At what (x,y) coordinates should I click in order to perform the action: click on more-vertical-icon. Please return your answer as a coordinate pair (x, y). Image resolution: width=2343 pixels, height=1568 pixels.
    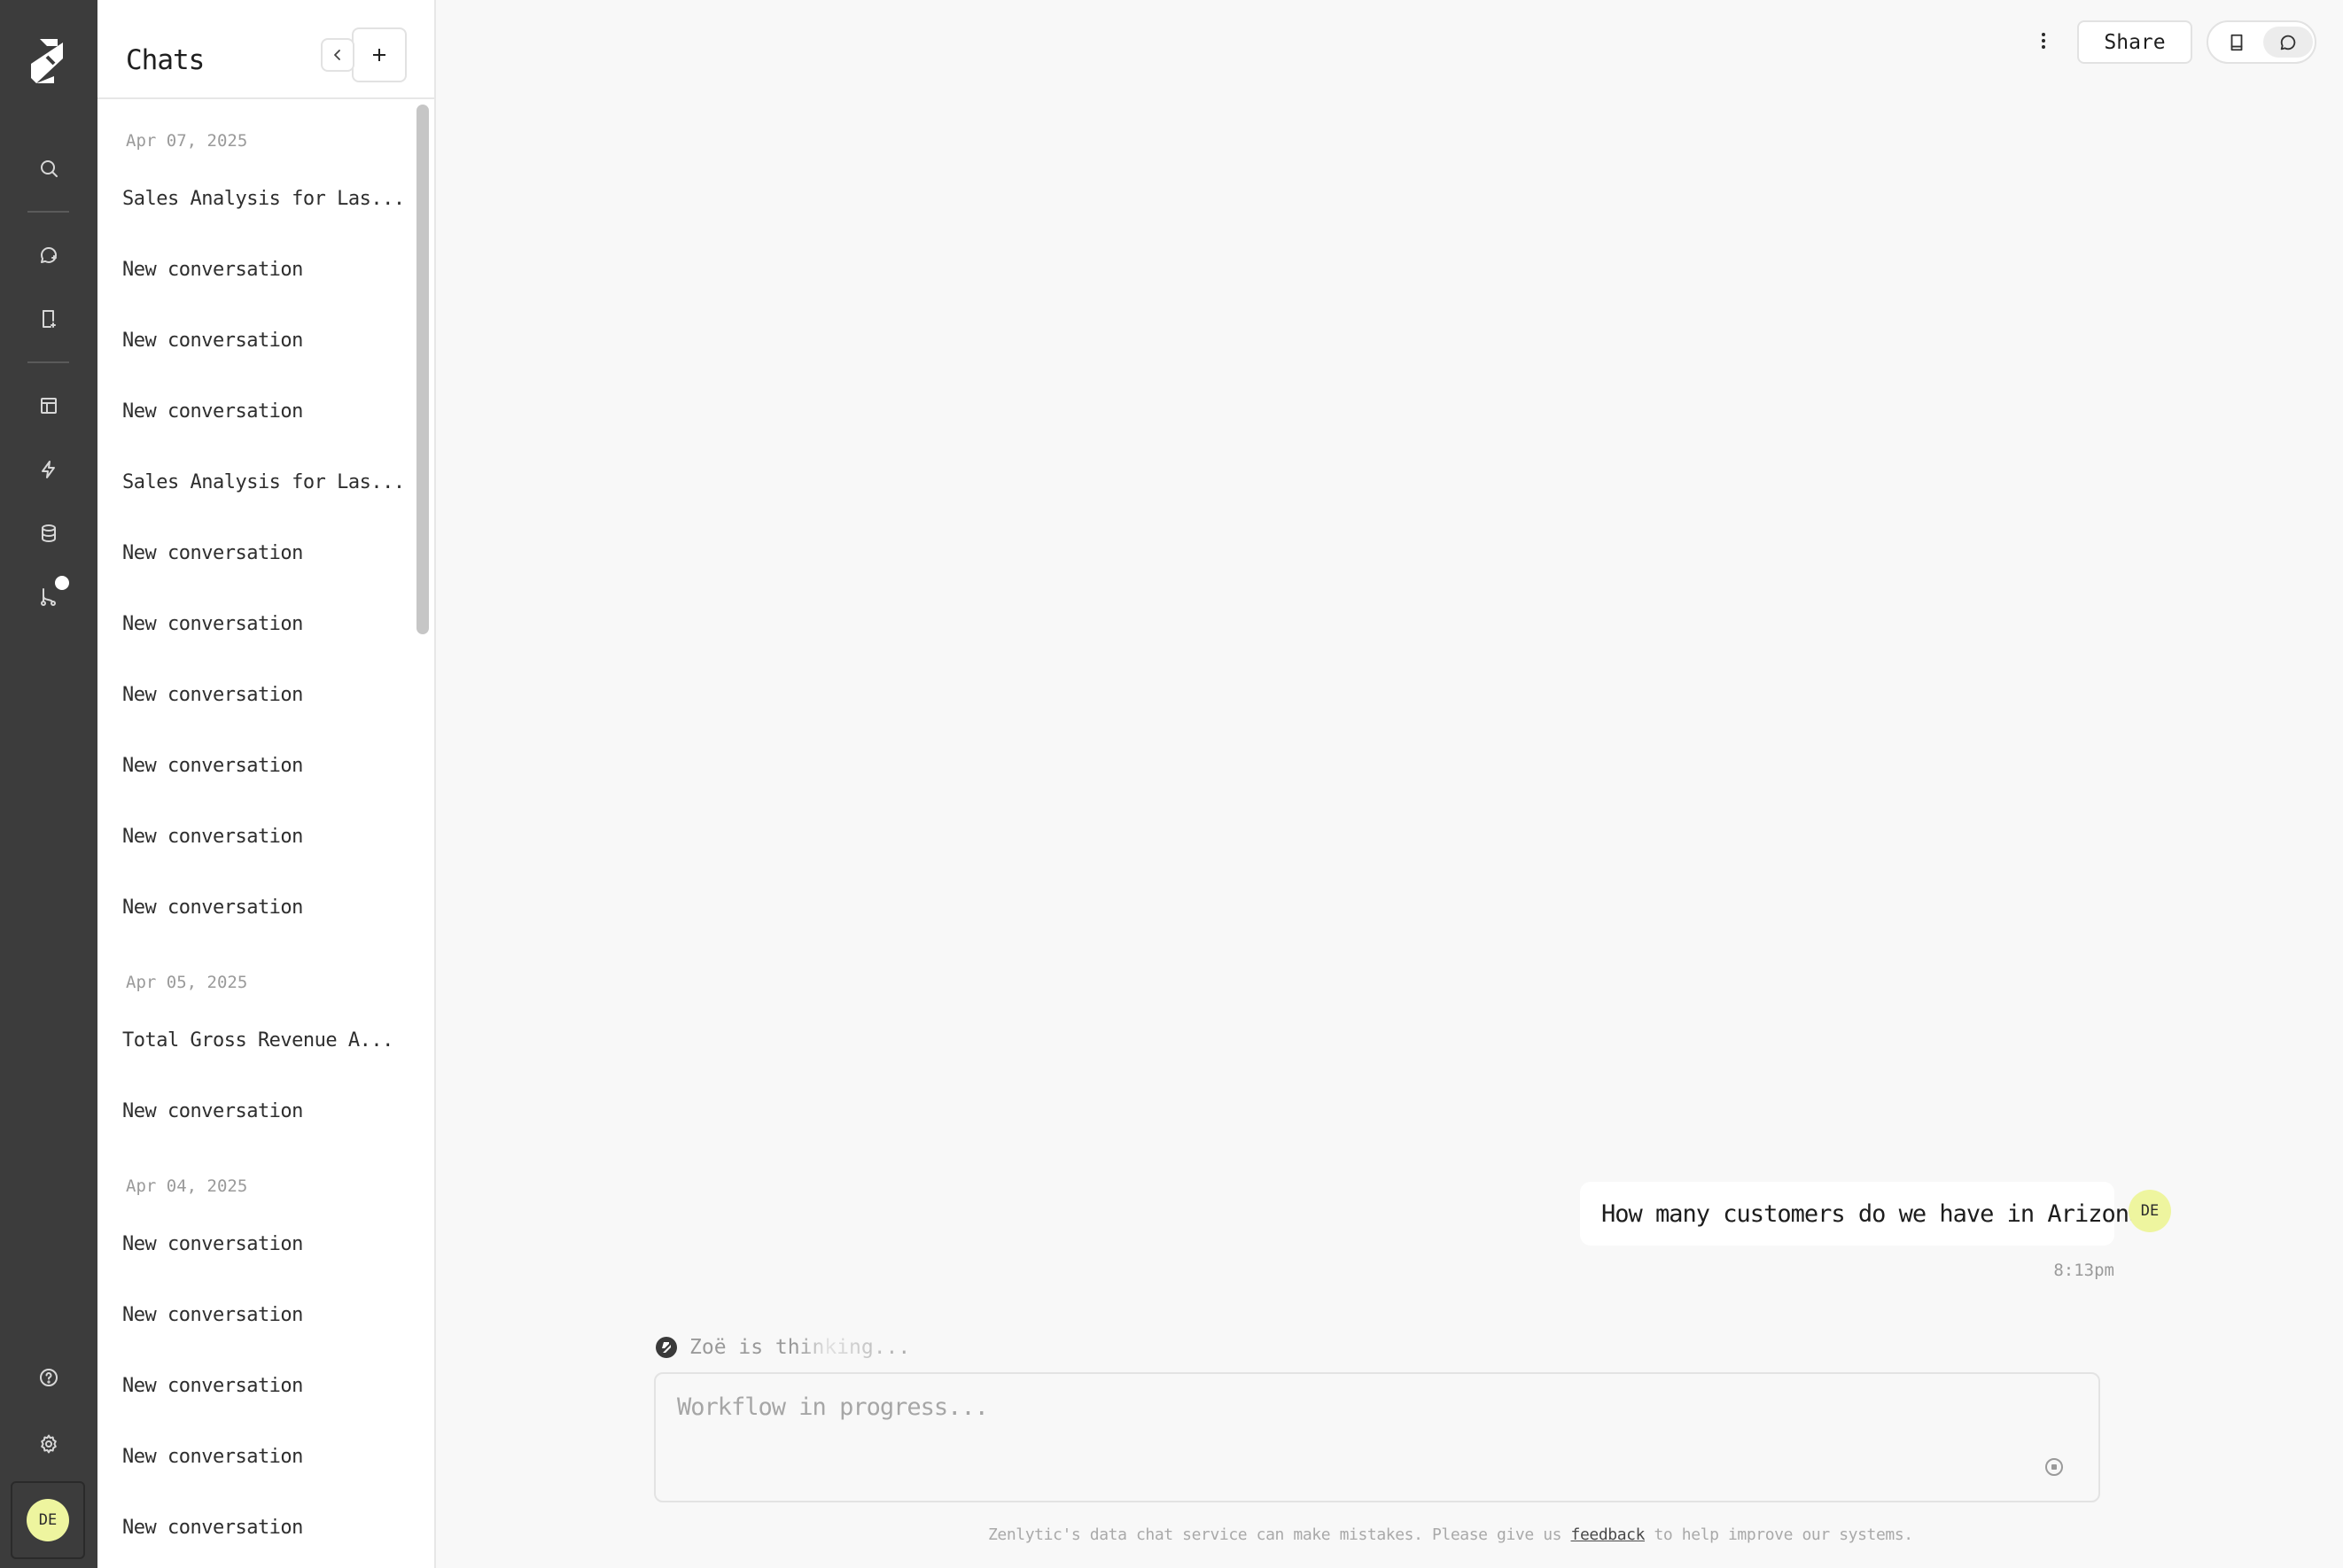
    Looking at the image, I should click on (2043, 41).